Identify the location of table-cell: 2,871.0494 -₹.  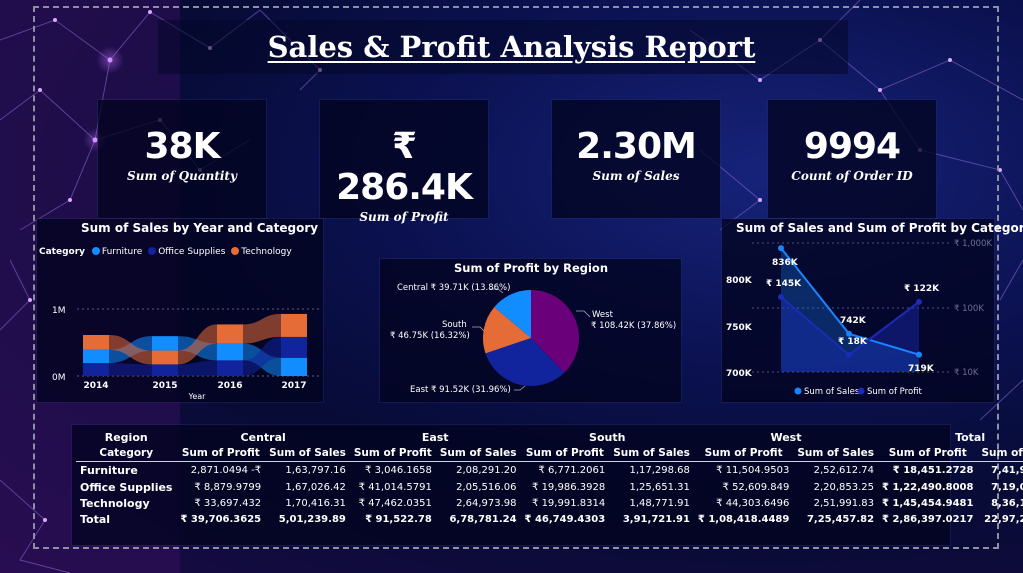
(226, 471).